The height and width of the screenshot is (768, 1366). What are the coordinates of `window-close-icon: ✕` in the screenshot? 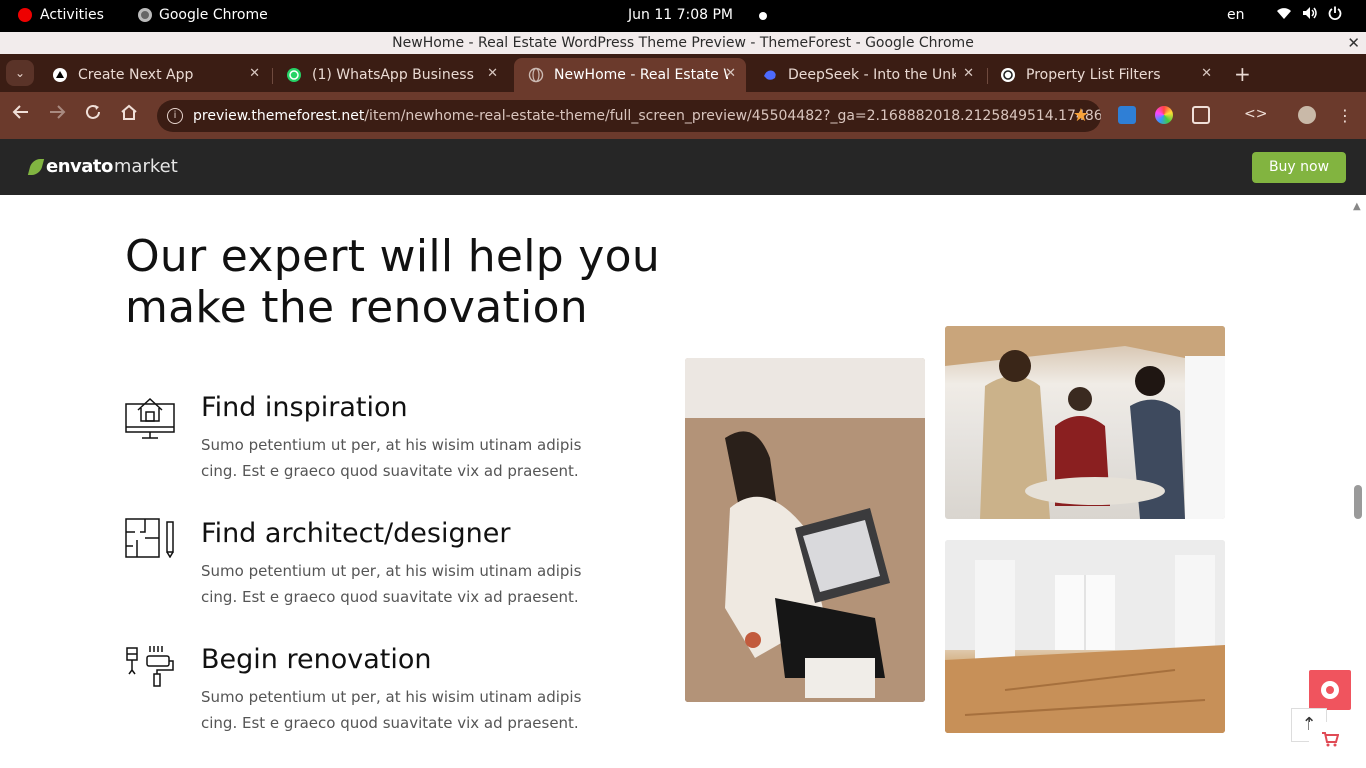 It's located at (1353, 43).